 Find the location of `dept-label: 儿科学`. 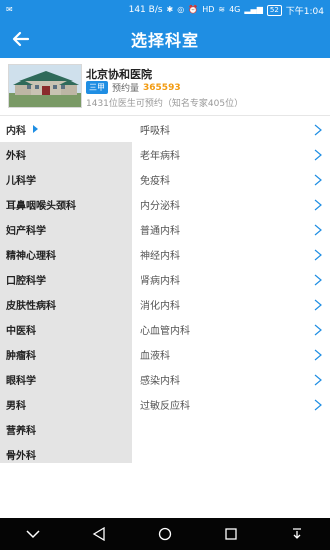

dept-label: 儿科学 is located at coordinates (21, 181).